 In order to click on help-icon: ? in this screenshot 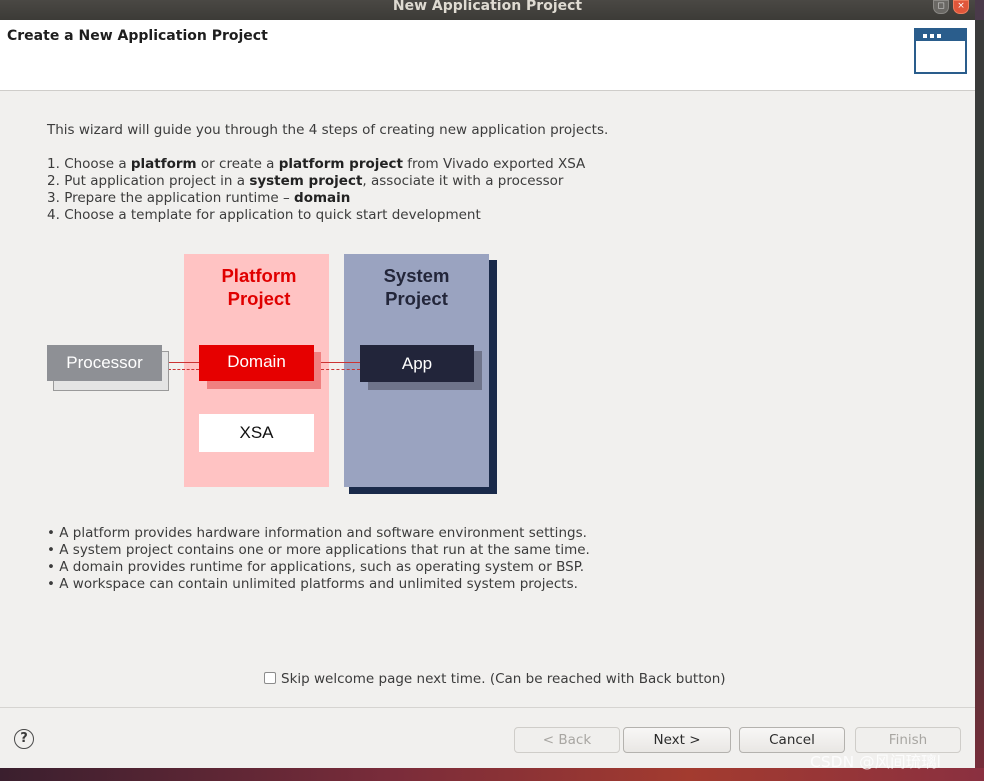, I will do `click(24, 739)`.